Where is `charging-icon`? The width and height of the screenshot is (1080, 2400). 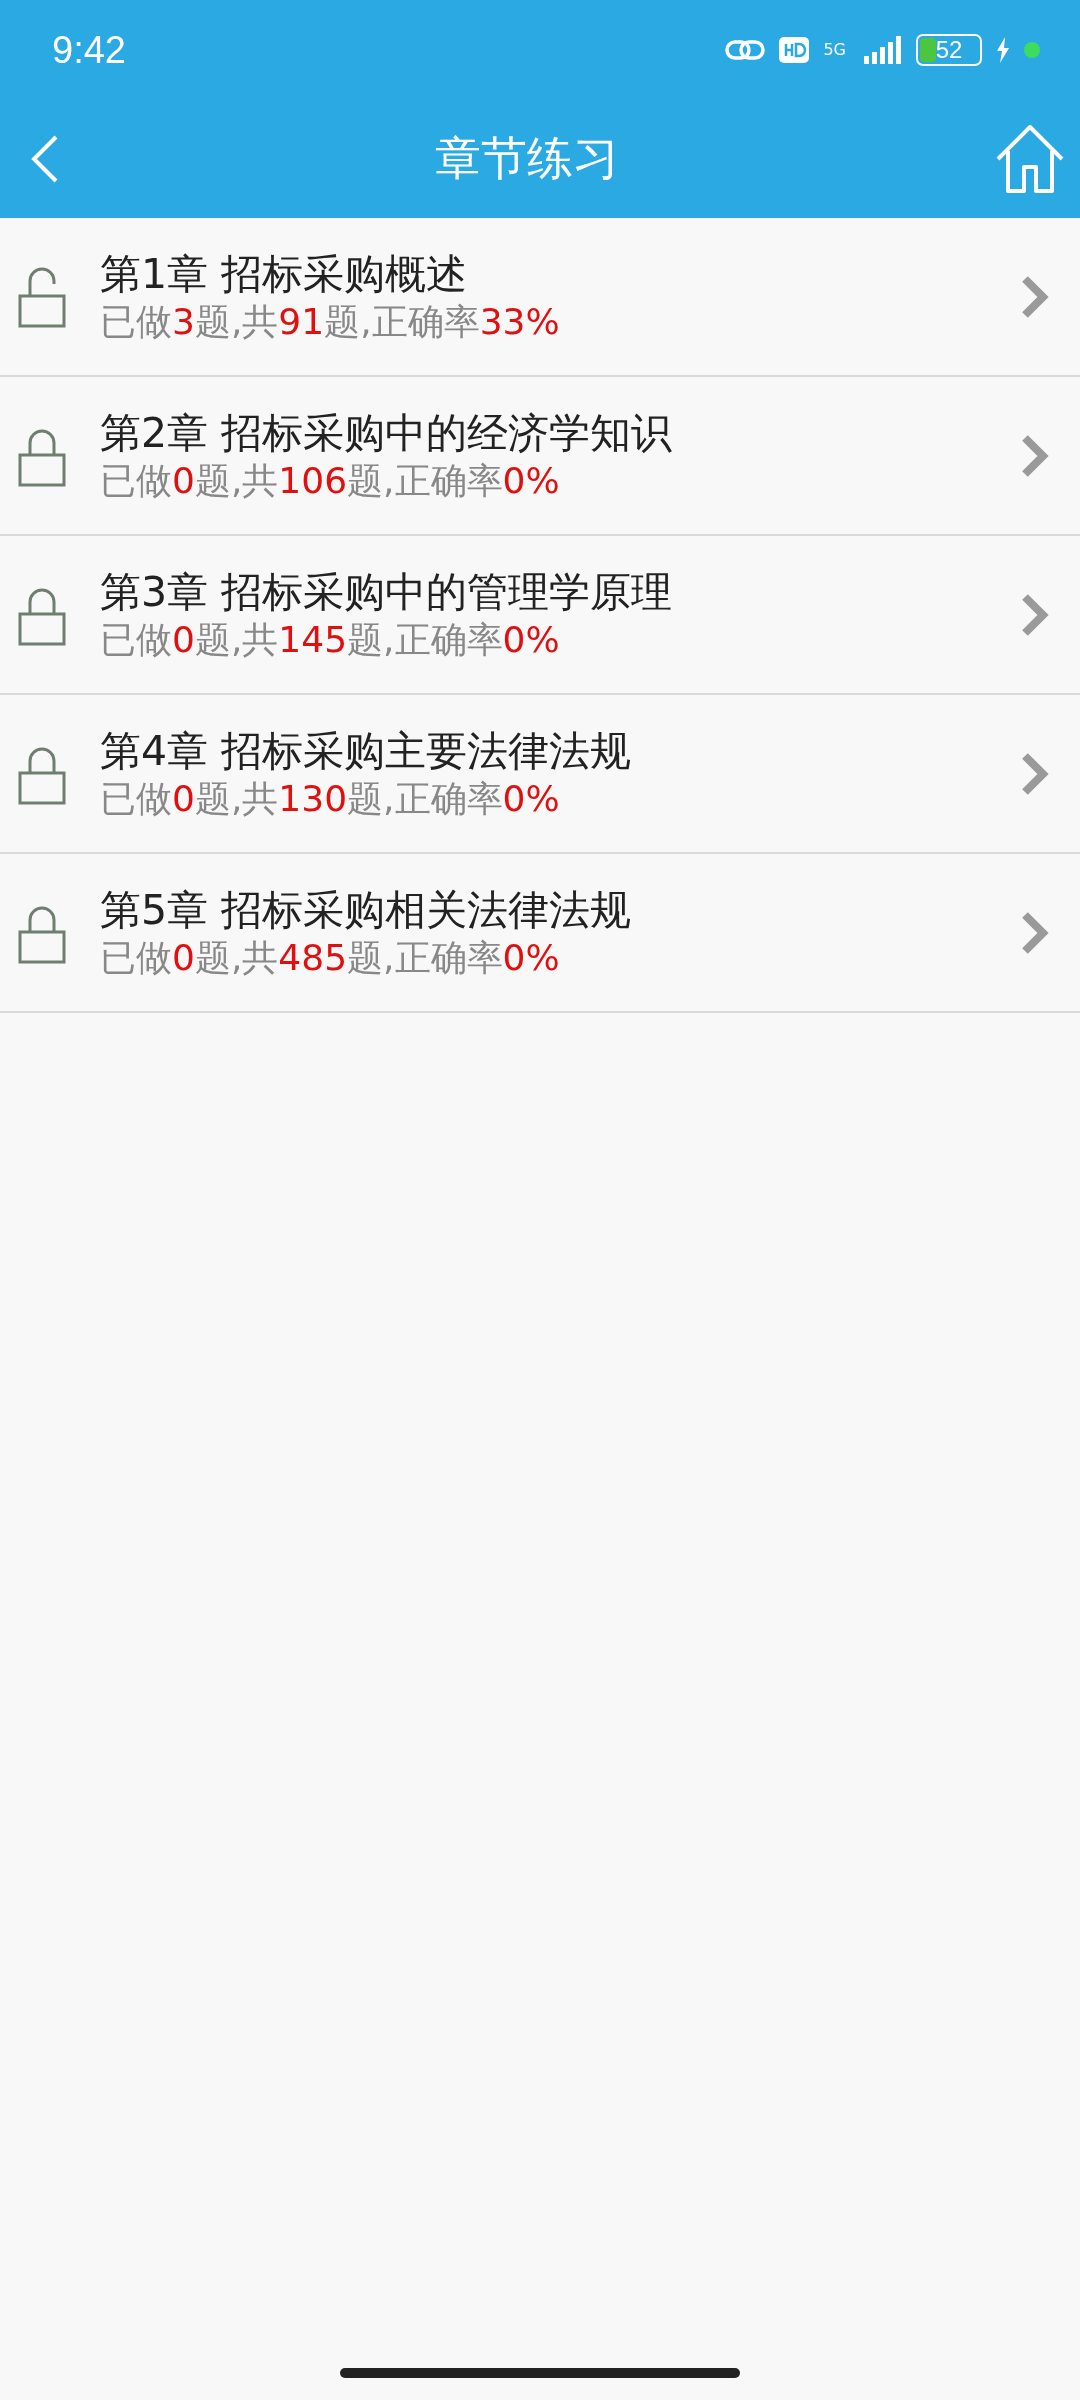 charging-icon is located at coordinates (1003, 50).